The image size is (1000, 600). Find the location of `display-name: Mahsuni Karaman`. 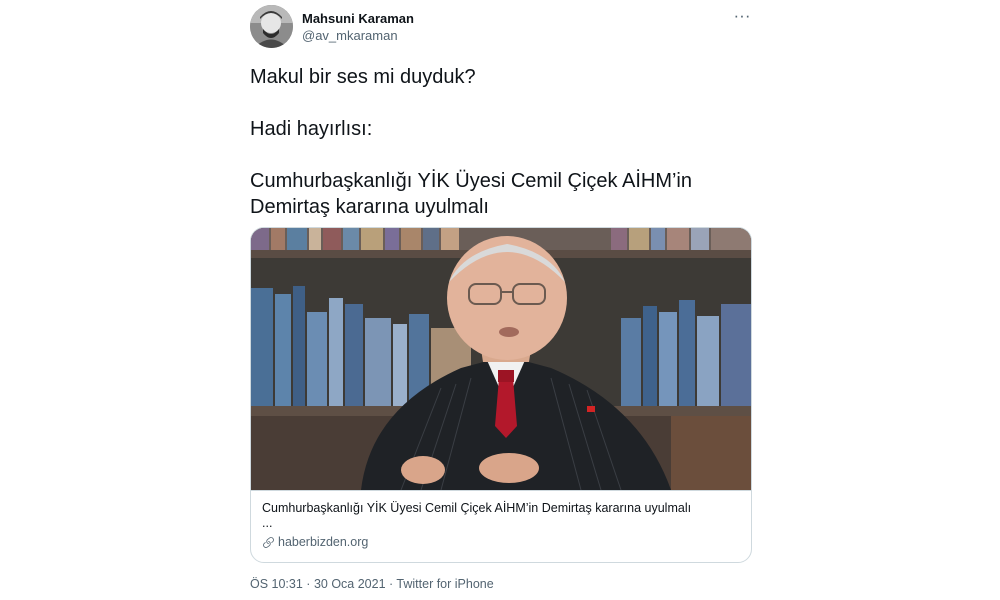

display-name: Mahsuni Karaman is located at coordinates (358, 18).